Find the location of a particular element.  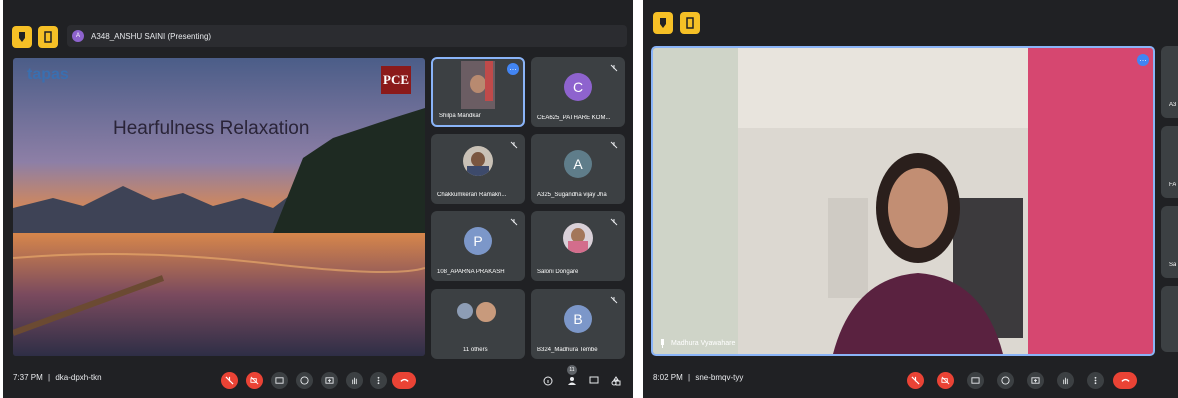

participant-tile: P 108_APARNA PRAKASH is located at coordinates (478, 246).